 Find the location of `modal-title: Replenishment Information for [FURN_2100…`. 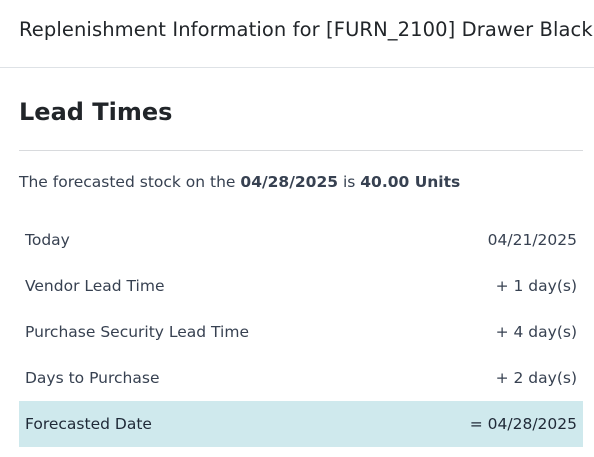

modal-title: Replenishment Information for [FURN_2100… is located at coordinates (306, 29).